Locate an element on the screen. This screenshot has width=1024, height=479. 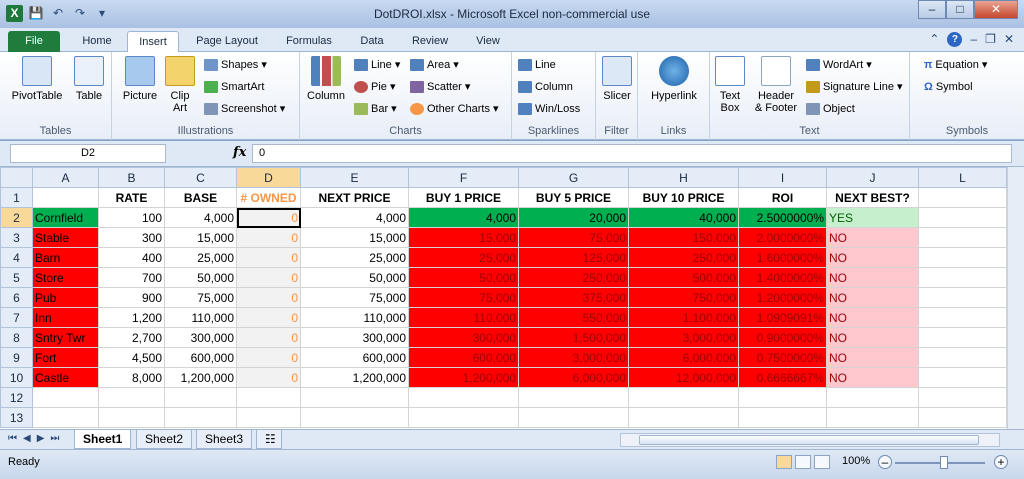
table-cell: 750,000 is located at coordinates (683, 297).